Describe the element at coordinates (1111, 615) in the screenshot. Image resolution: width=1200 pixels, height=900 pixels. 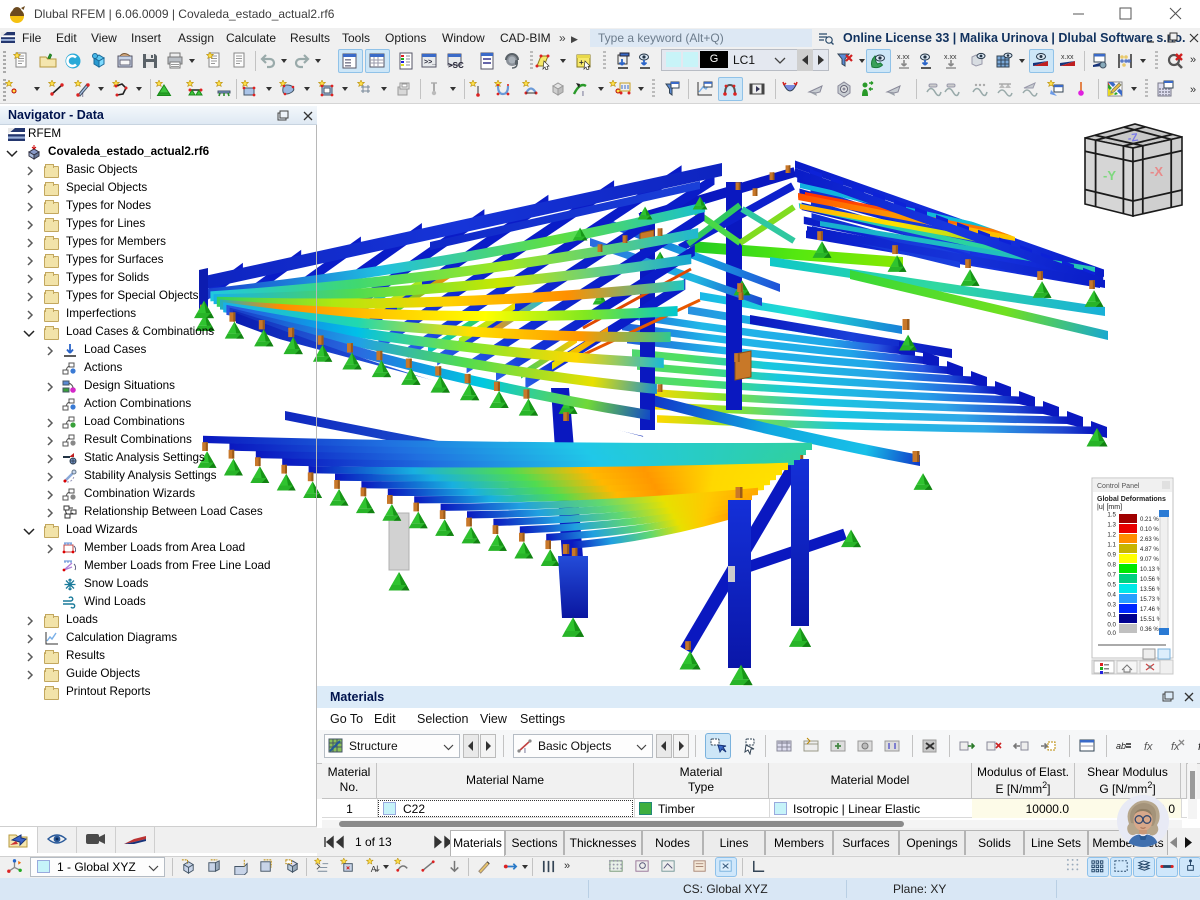
I see `svg-text: 0.1` at that location.